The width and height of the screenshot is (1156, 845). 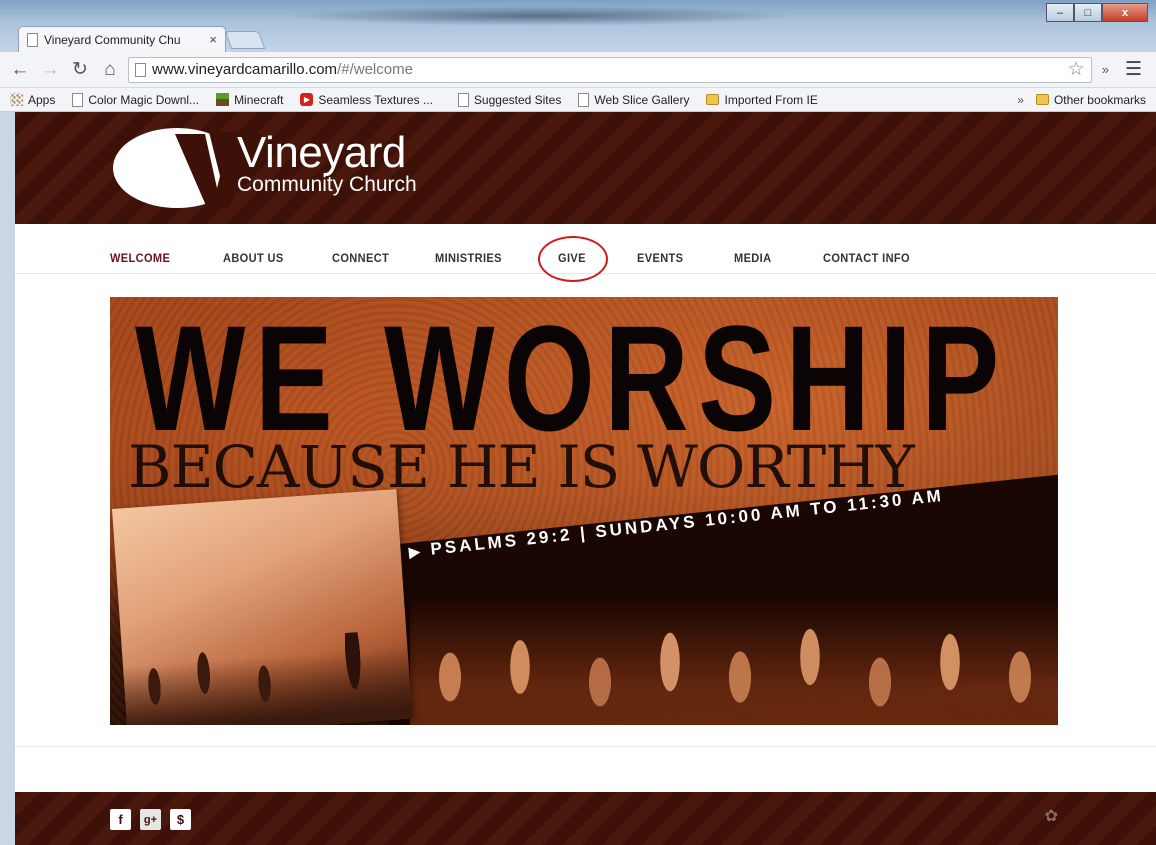 What do you see at coordinates (1133, 69) in the screenshot?
I see `chrome-menu-icon: ☰` at bounding box center [1133, 69].